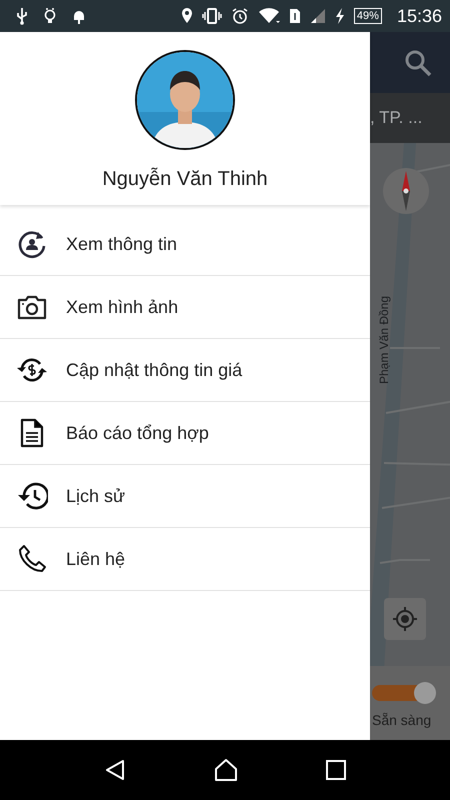  Describe the element at coordinates (368, 16) in the screenshot. I see `battery-indicator: 49%` at that location.